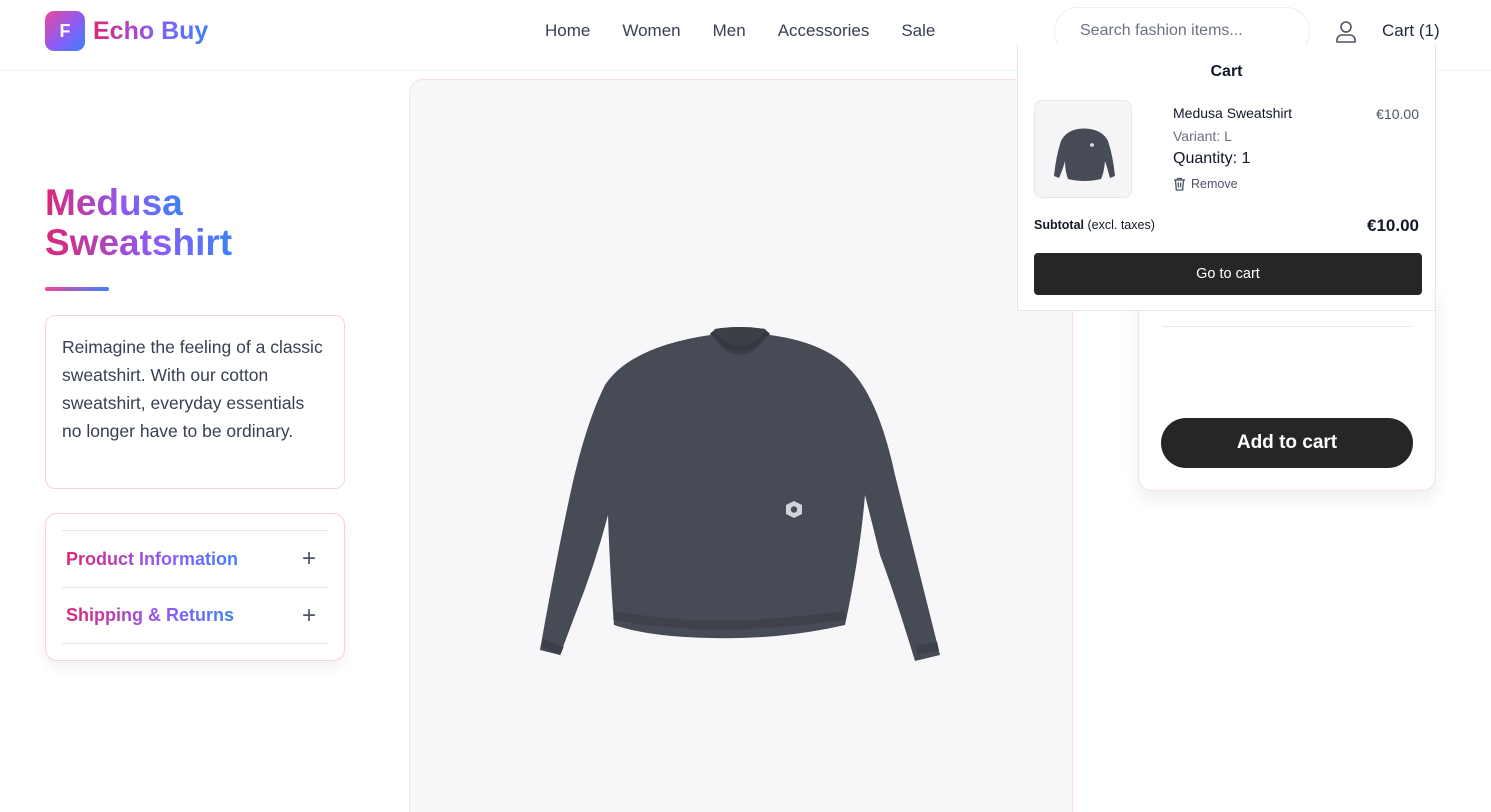 This screenshot has width=1491, height=812. I want to click on subtotal-value: €10.00, so click(1393, 225).